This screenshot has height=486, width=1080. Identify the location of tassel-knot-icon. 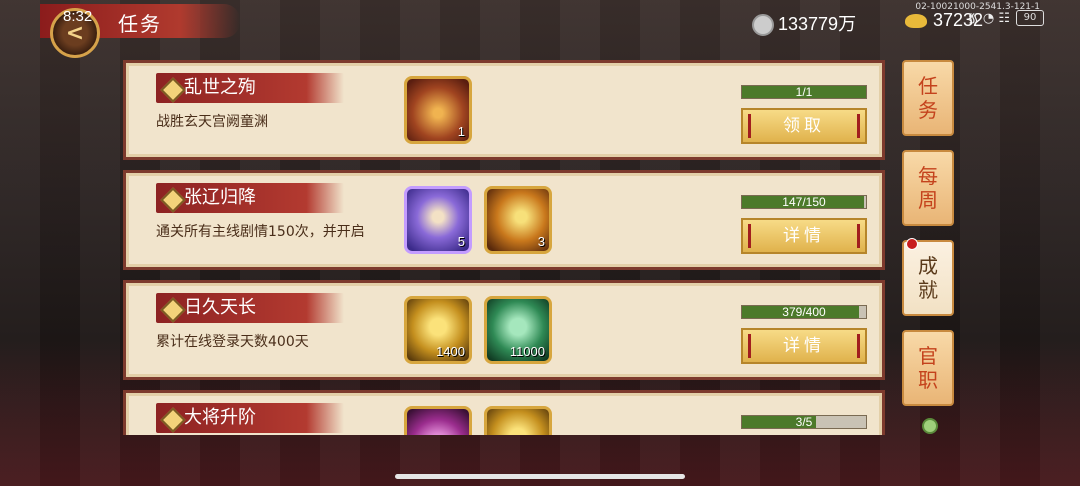
(930, 426).